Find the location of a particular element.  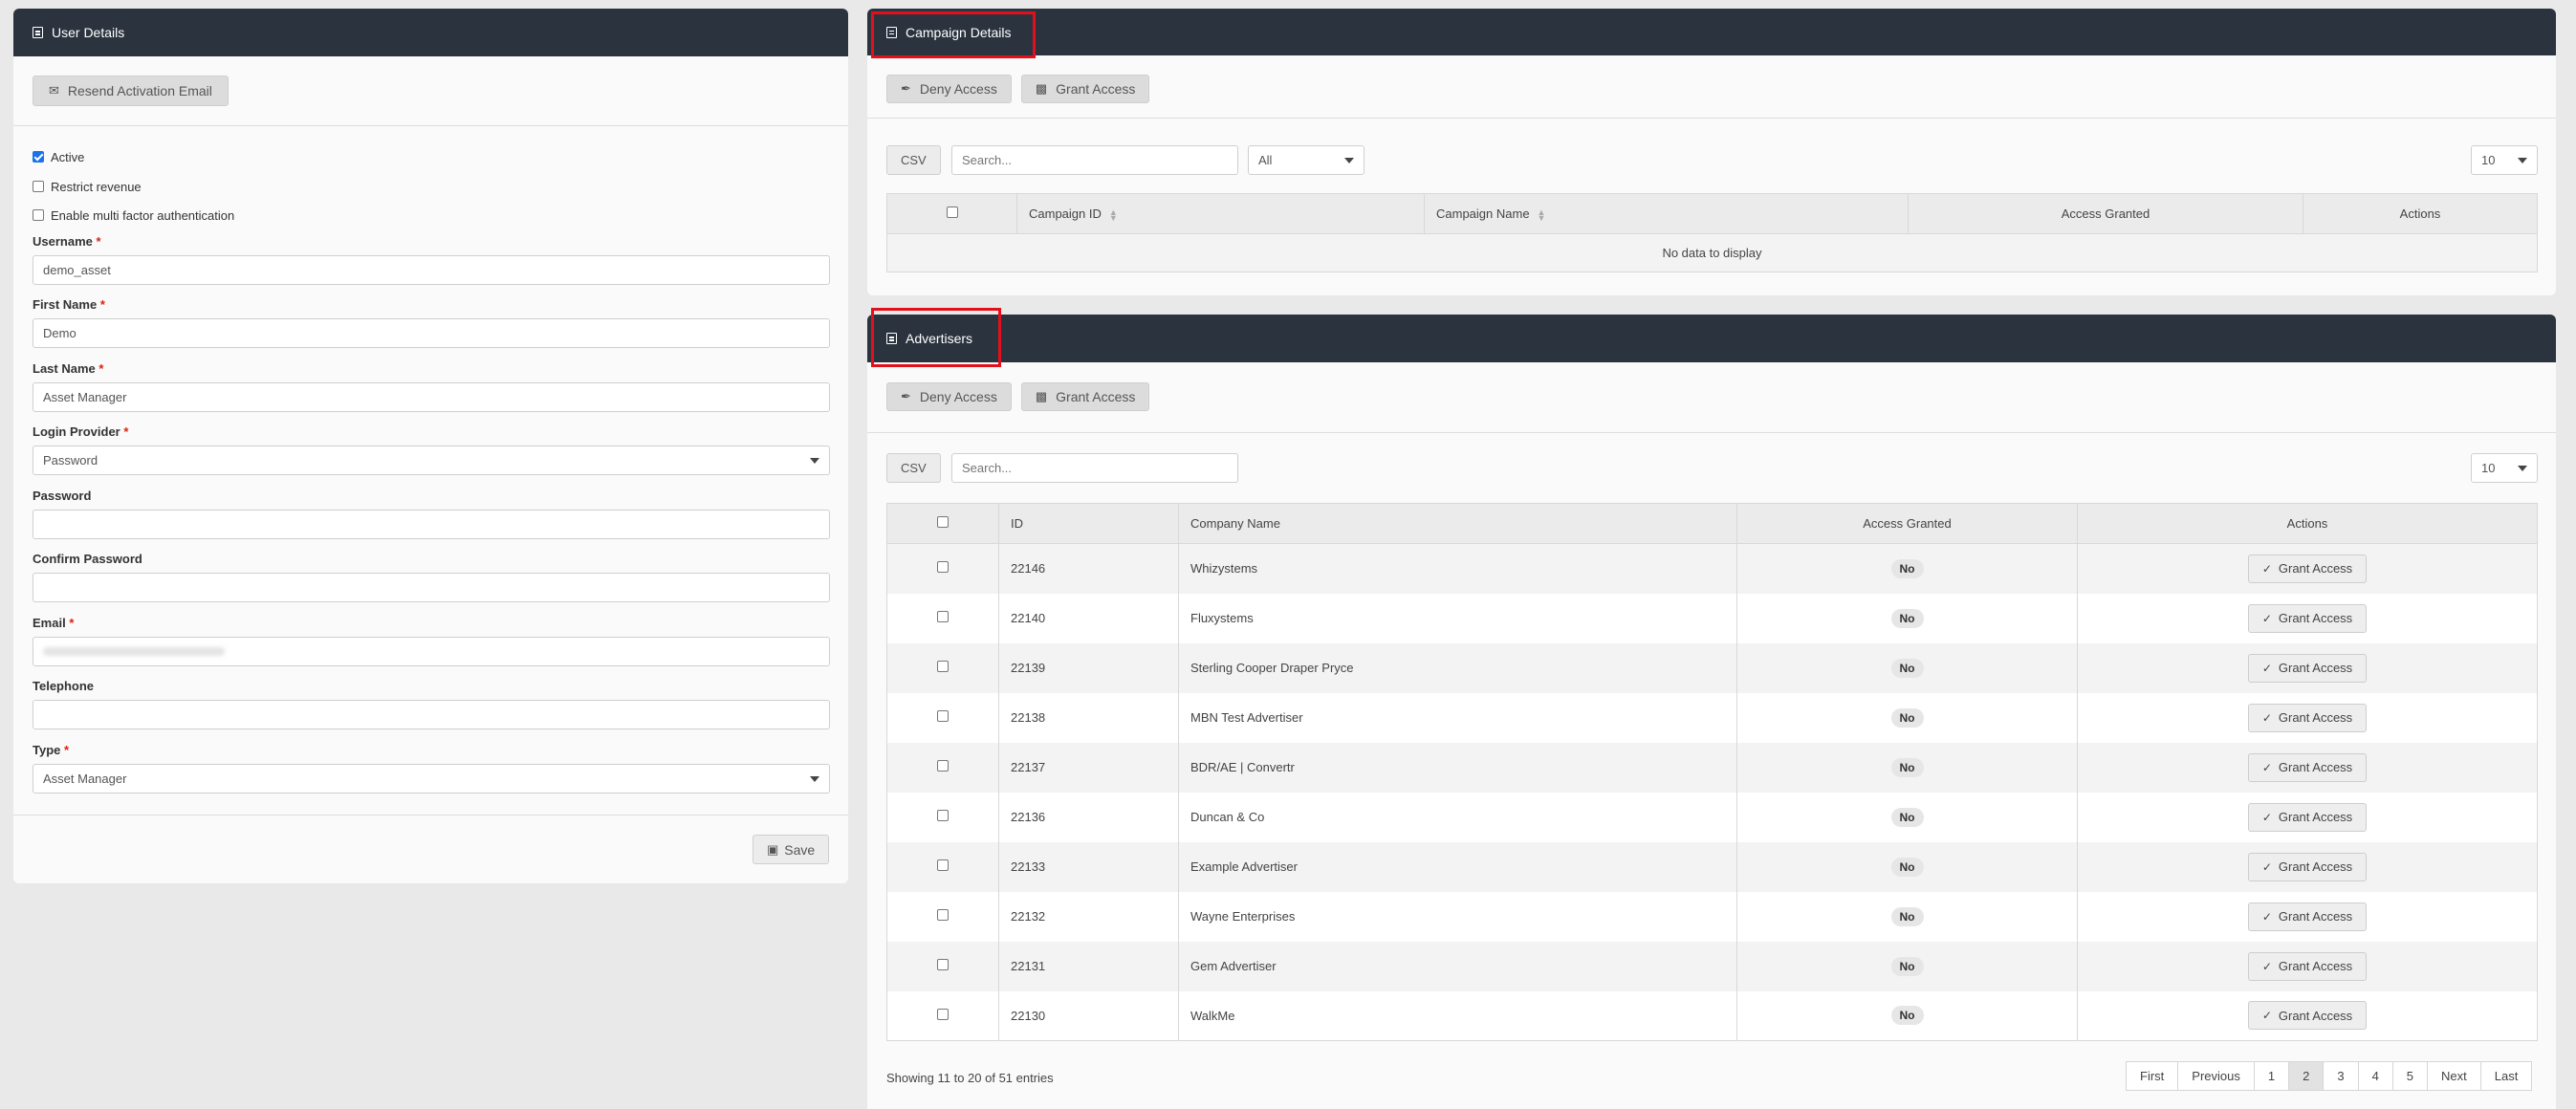

mfa-checkbox-row: Enable multi factor authentication is located at coordinates (133, 215).